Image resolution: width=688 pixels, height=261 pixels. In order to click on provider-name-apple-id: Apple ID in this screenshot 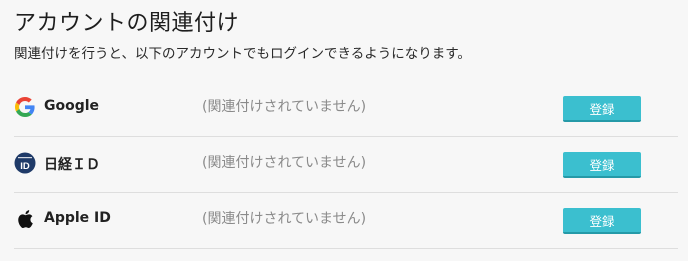, I will do `click(77, 218)`.